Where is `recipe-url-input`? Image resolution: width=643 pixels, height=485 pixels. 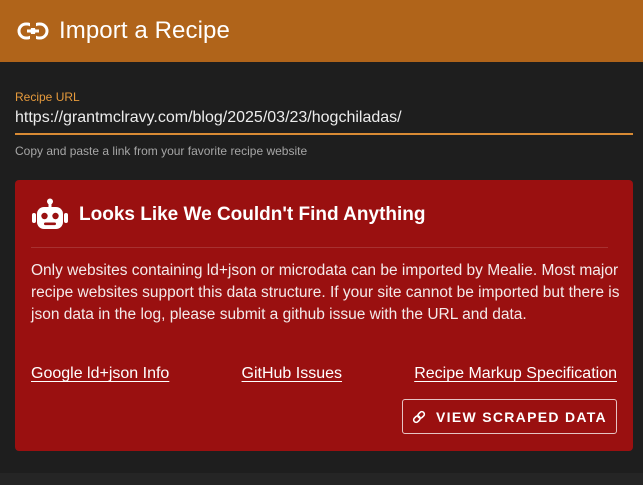 recipe-url-input is located at coordinates (324, 120).